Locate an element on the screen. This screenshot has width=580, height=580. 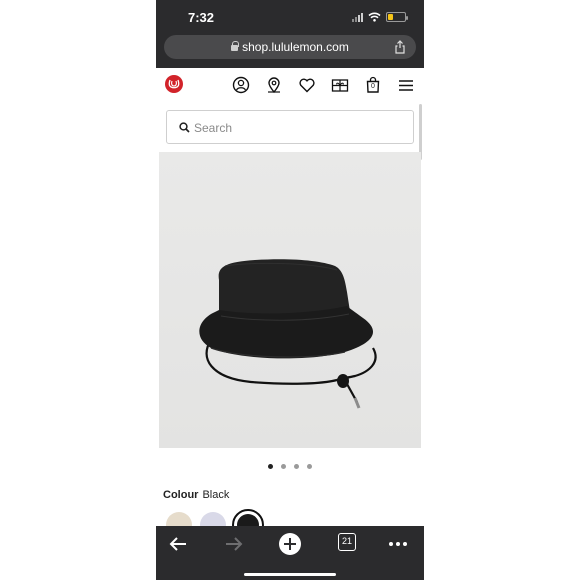
search-box is located at coordinates (290, 127).